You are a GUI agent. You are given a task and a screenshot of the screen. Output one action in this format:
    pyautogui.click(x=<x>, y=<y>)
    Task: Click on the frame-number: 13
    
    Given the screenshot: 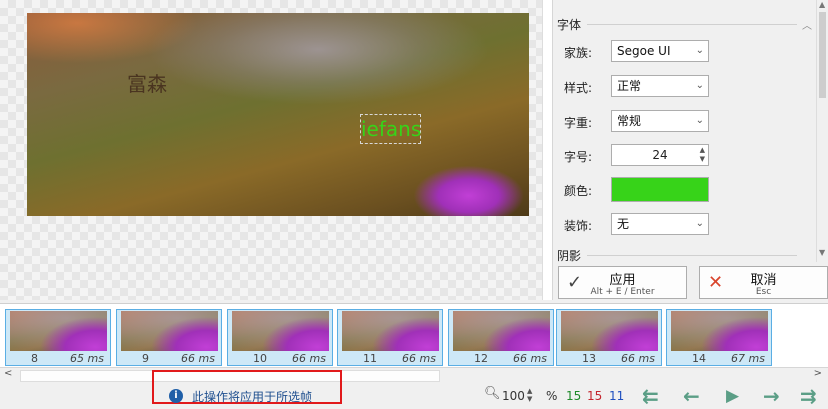 What is the action you would take?
    pyautogui.click(x=589, y=358)
    